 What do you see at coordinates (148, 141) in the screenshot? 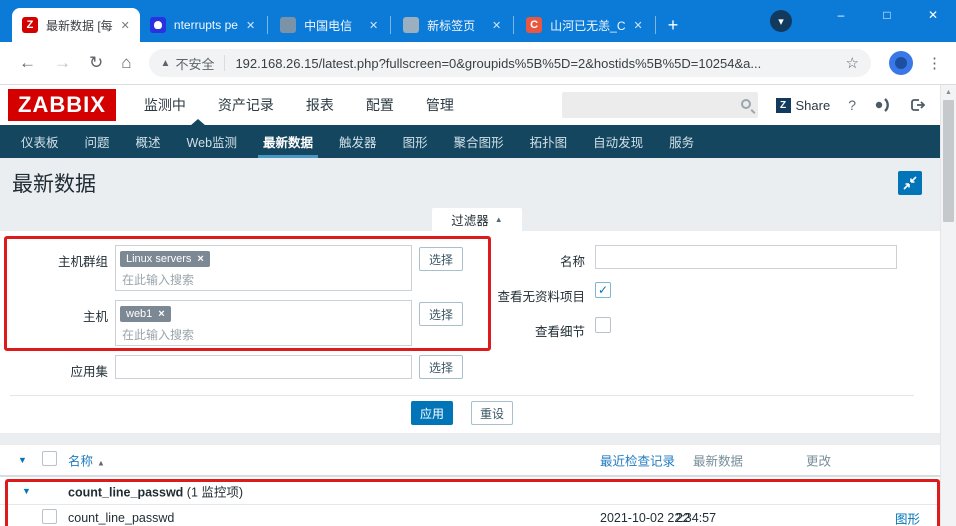
I see `subnav-overview: 概述` at bounding box center [148, 141].